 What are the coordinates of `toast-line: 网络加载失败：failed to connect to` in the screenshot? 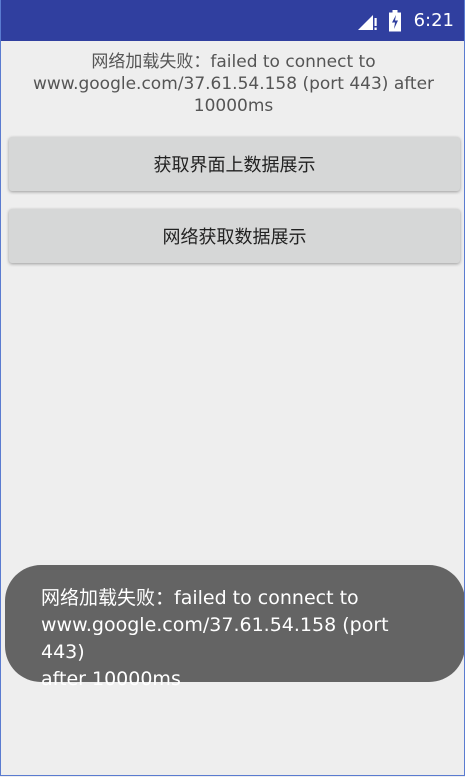 It's located at (200, 598).